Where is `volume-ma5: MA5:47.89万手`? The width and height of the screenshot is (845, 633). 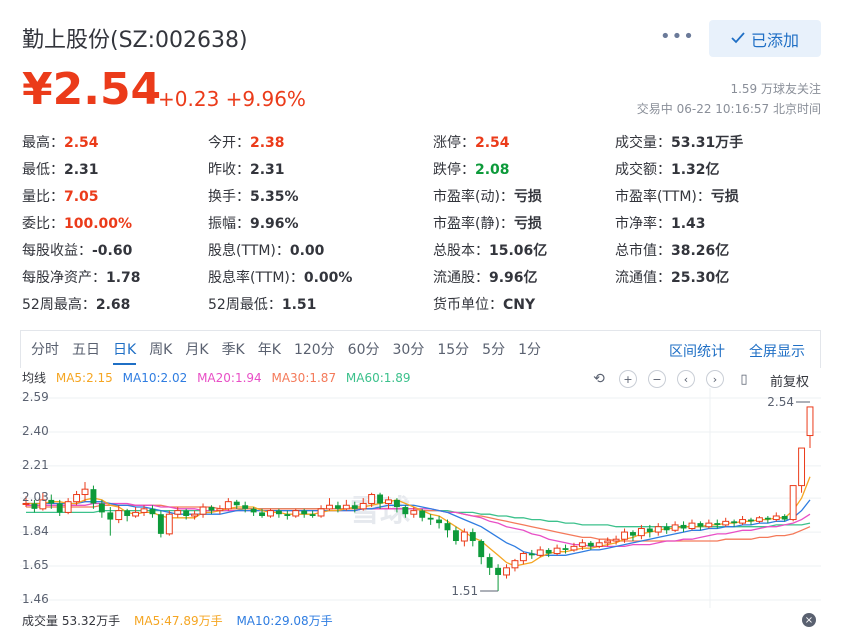 volume-ma5: MA5:47.89万手 is located at coordinates (178, 621).